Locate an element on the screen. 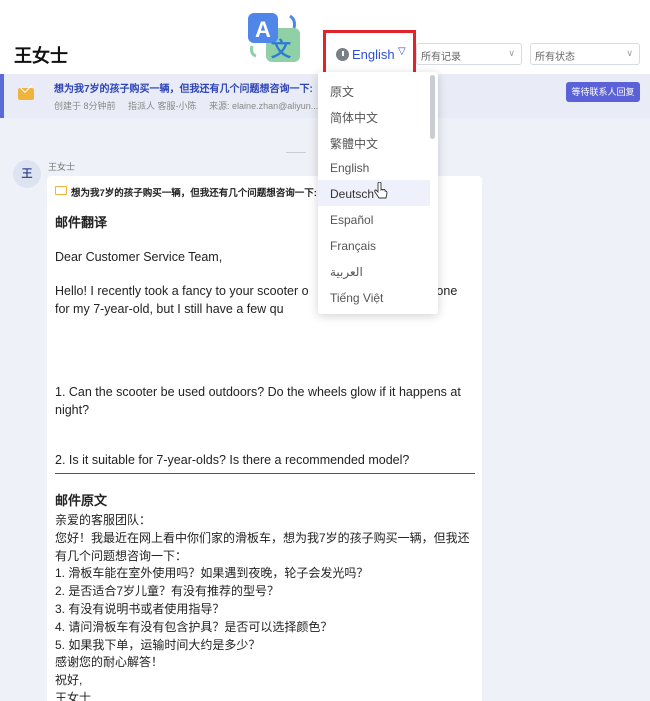 Image resolution: width=650 pixels, height=701 pixels. language-option-english: English is located at coordinates (374, 167).